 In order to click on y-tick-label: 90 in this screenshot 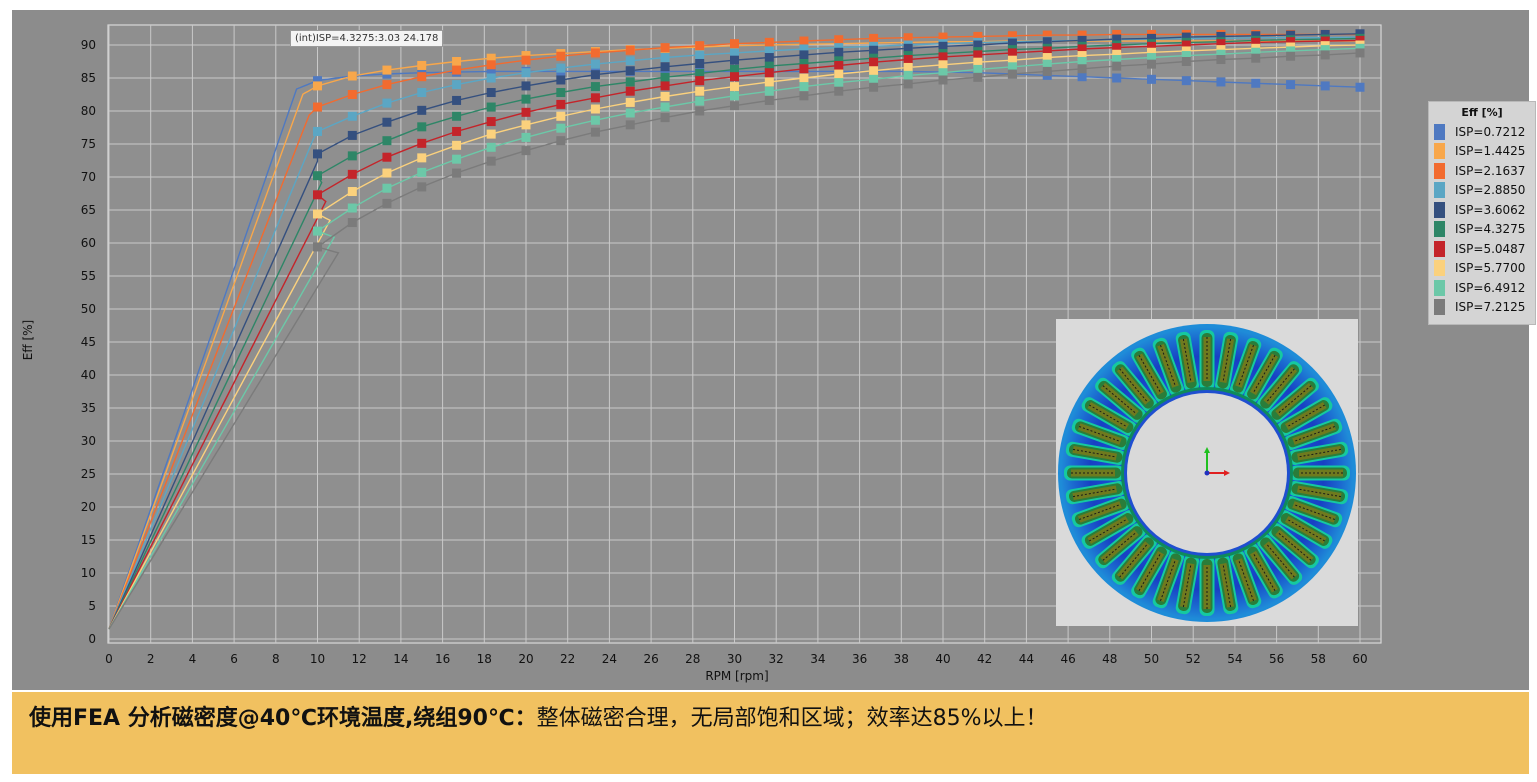, I will do `click(88, 45)`.